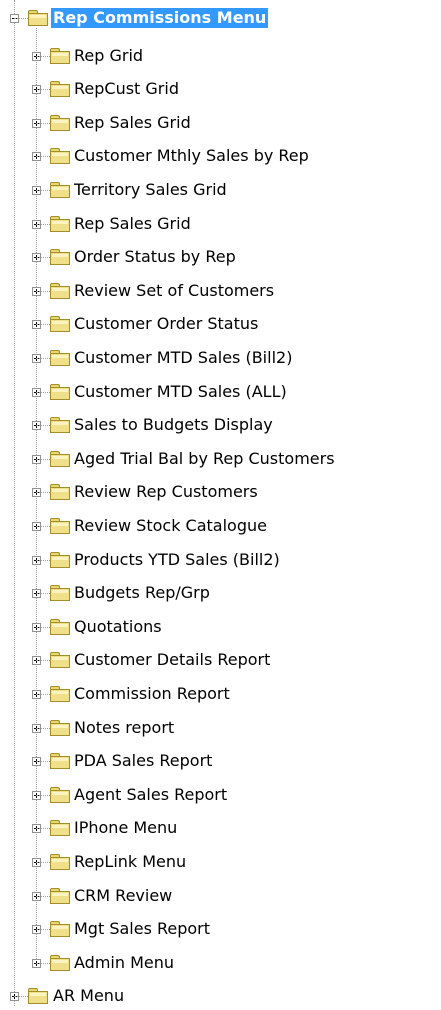 The image size is (441, 1010). I want to click on tree-node-label: Rep Grid, so click(108, 56).